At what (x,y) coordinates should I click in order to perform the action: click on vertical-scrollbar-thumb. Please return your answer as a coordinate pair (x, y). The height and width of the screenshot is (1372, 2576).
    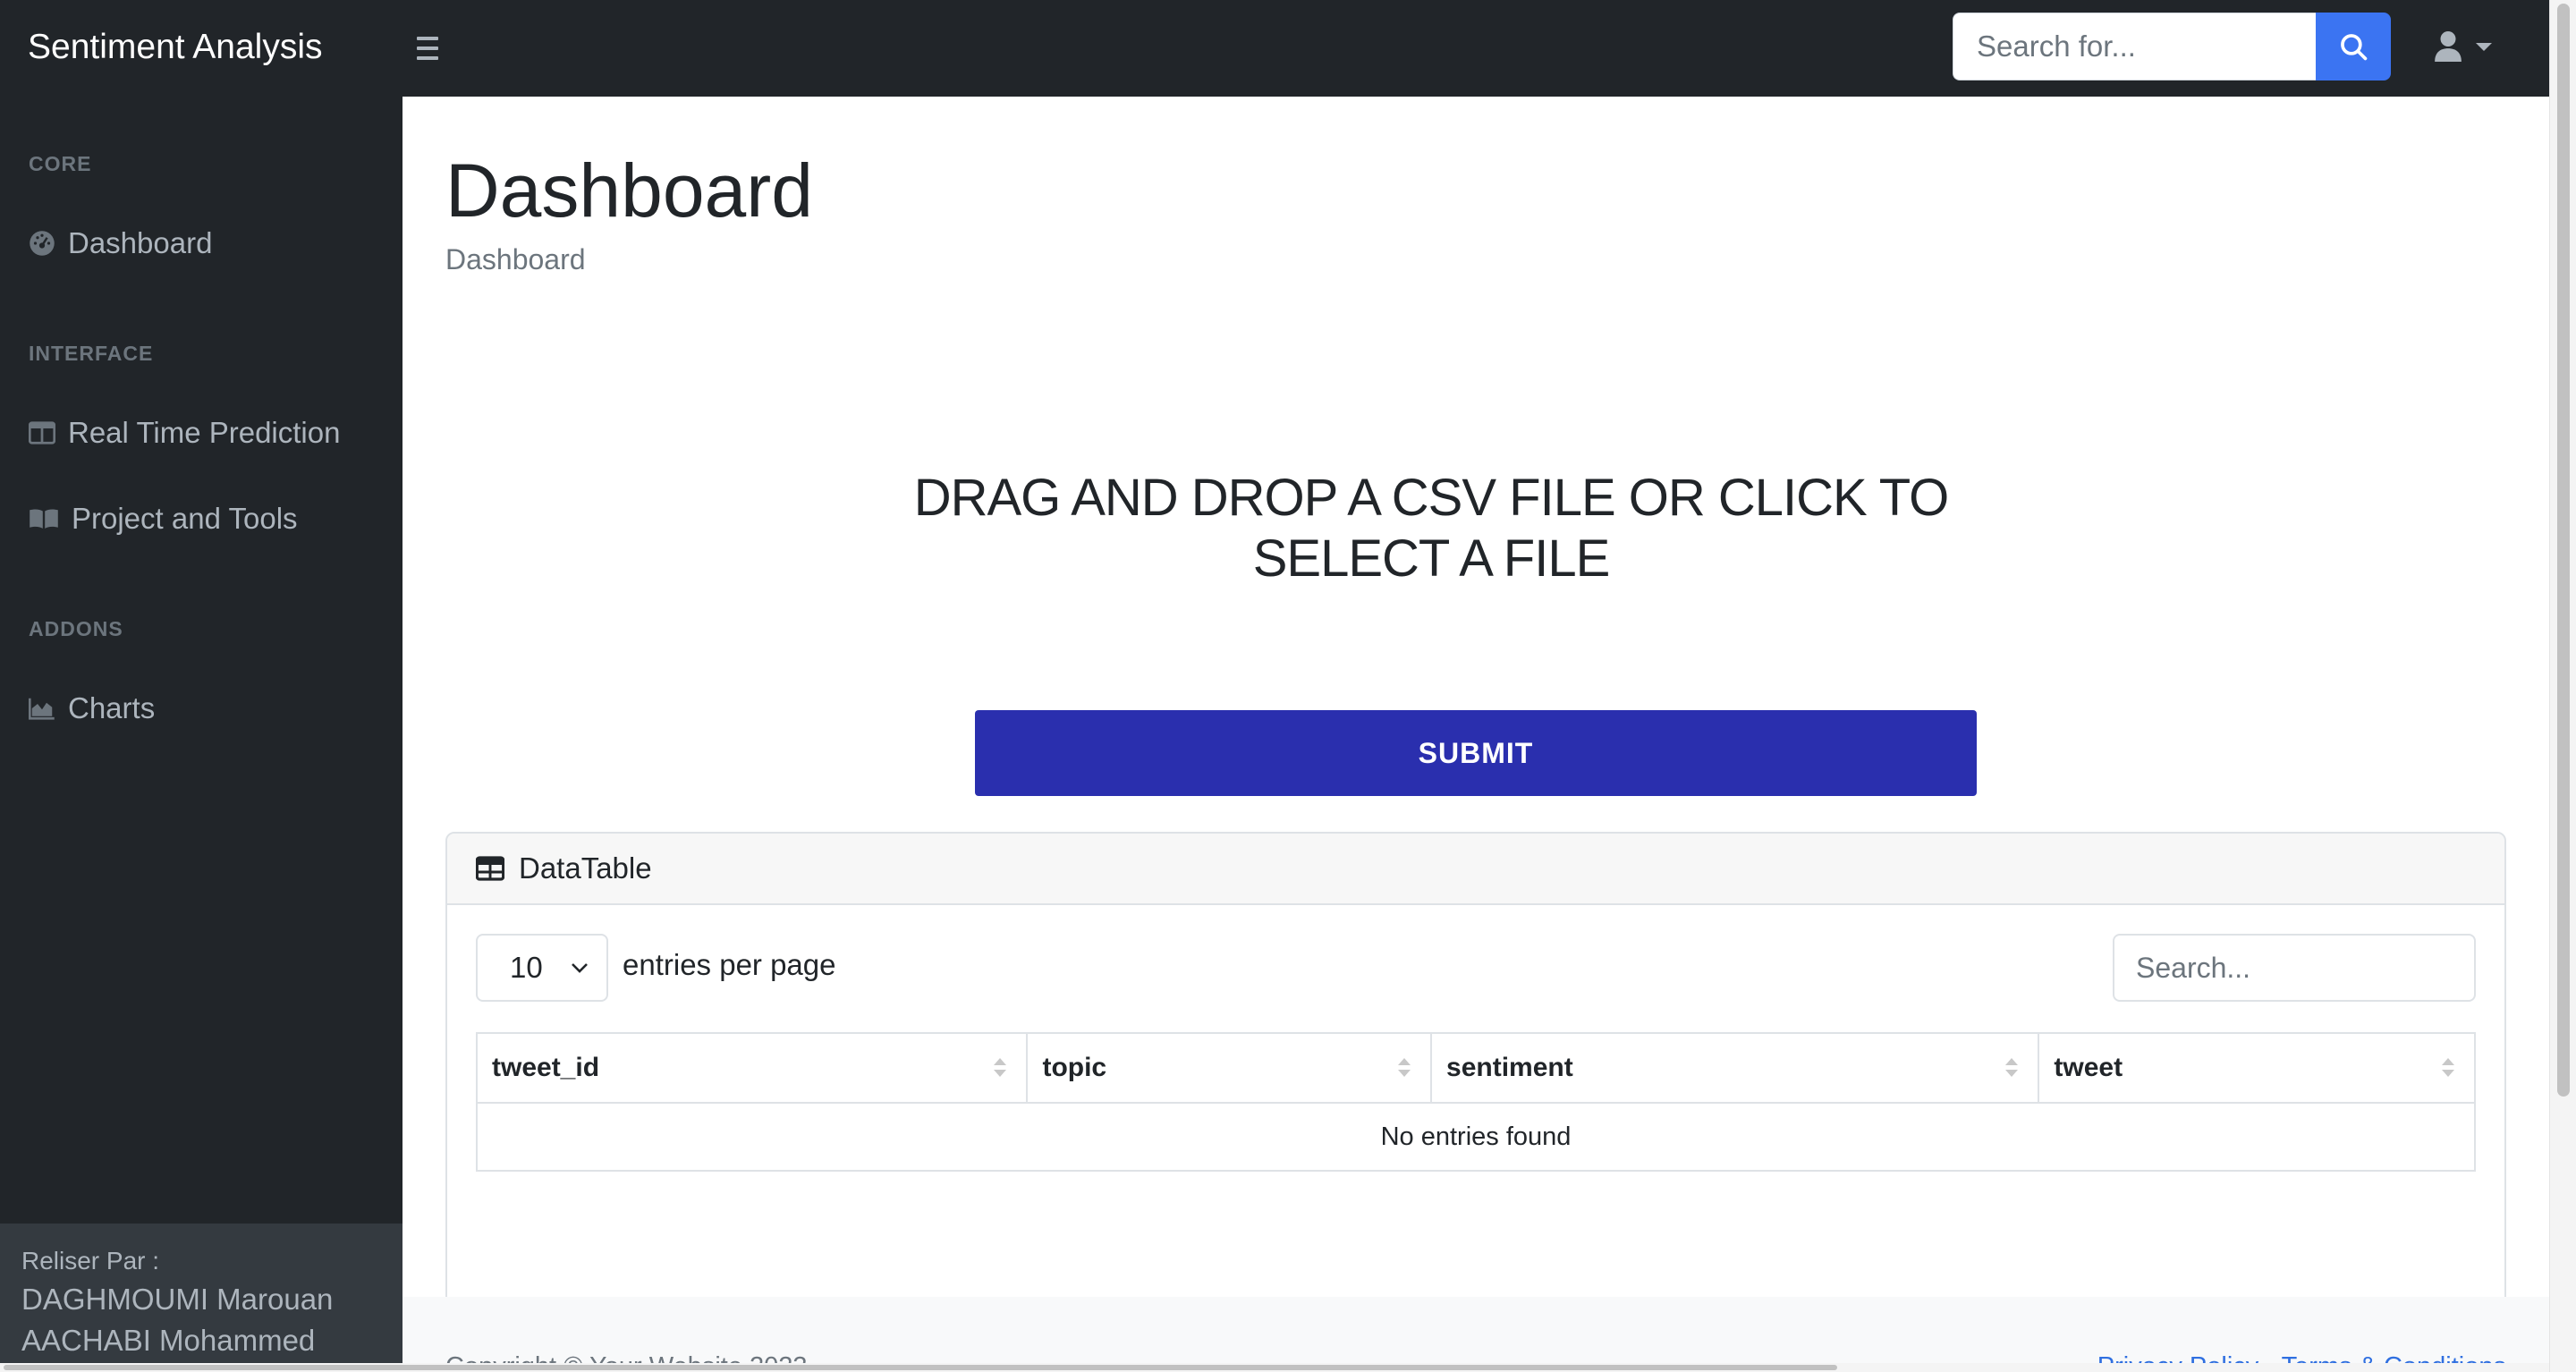
    Looking at the image, I should click on (2563, 550).